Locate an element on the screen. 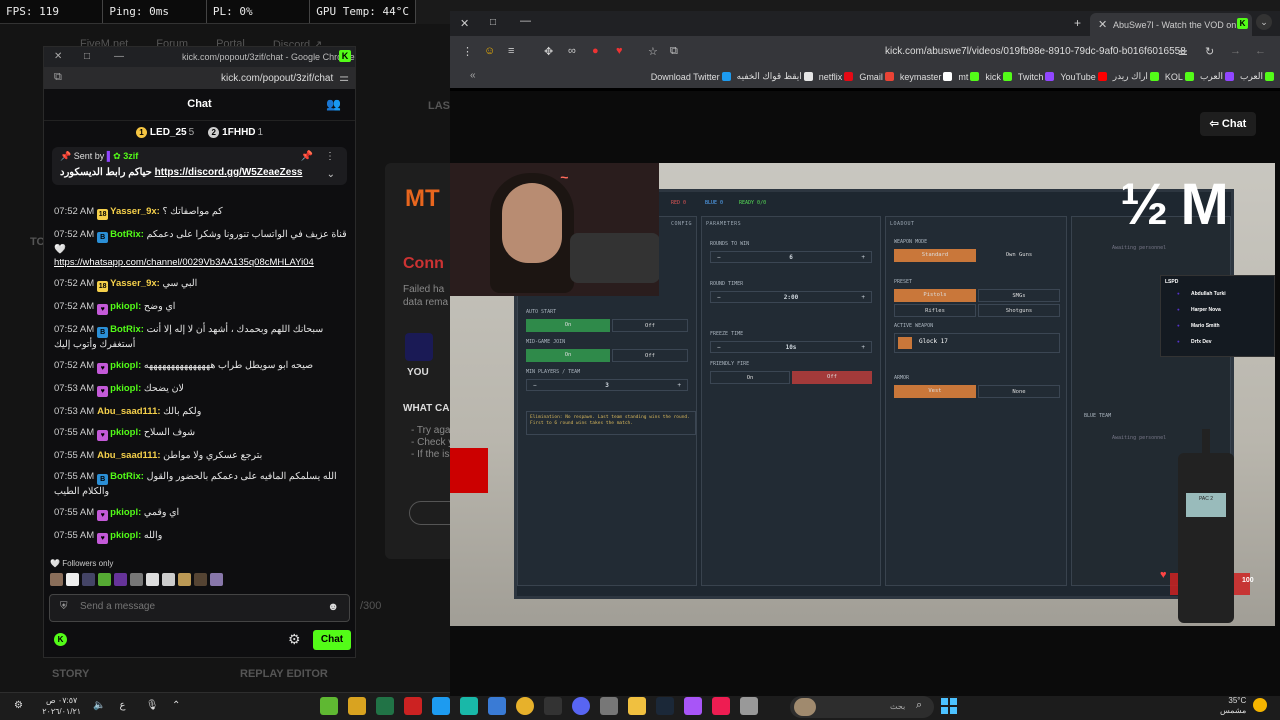  chat-message: 07:52 AM 18 Yasser_9x: كم مواصفاتك ؟ is located at coordinates (200, 212).